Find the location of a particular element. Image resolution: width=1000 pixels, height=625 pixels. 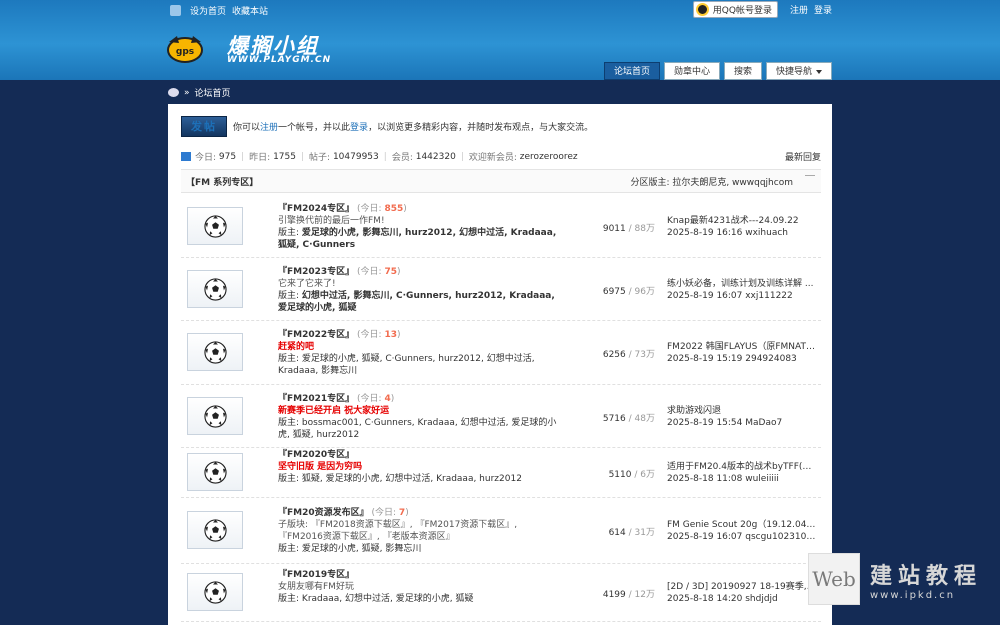

qq-icon is located at coordinates (702, 9).